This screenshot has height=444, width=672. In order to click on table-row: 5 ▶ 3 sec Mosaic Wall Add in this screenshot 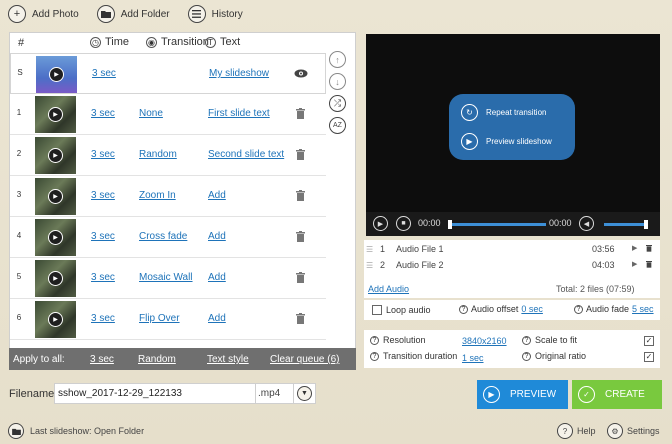, I will do `click(168, 278)`.